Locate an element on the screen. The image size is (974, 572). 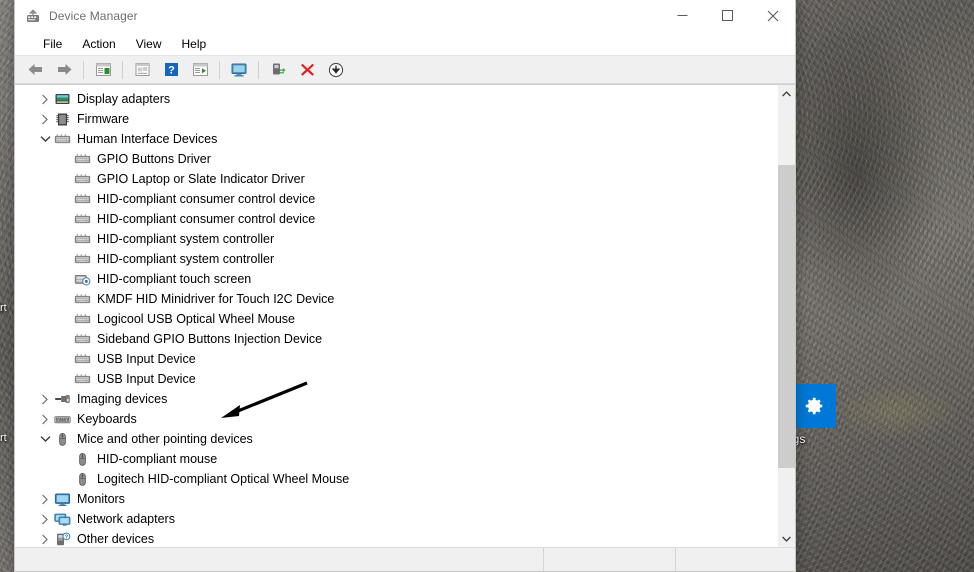
menu-item-action: Action is located at coordinates (98, 44).